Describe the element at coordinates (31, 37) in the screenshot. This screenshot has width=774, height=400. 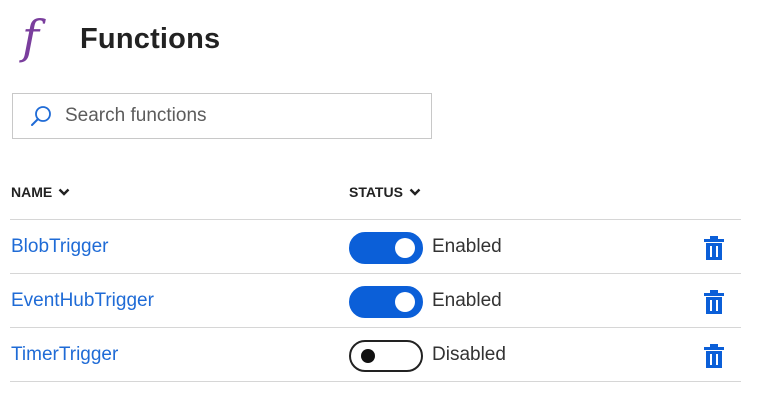
I see `function-icon: f` at that location.